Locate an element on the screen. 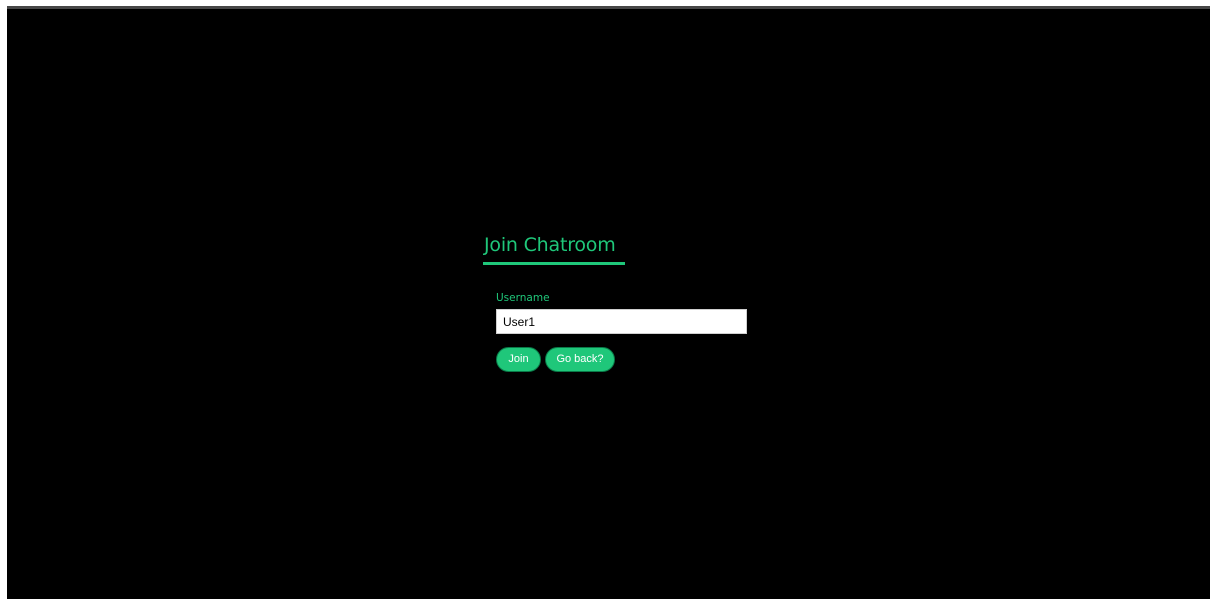 Image resolution: width=1210 pixels, height=599 pixels. username-label: Username is located at coordinates (523, 298).